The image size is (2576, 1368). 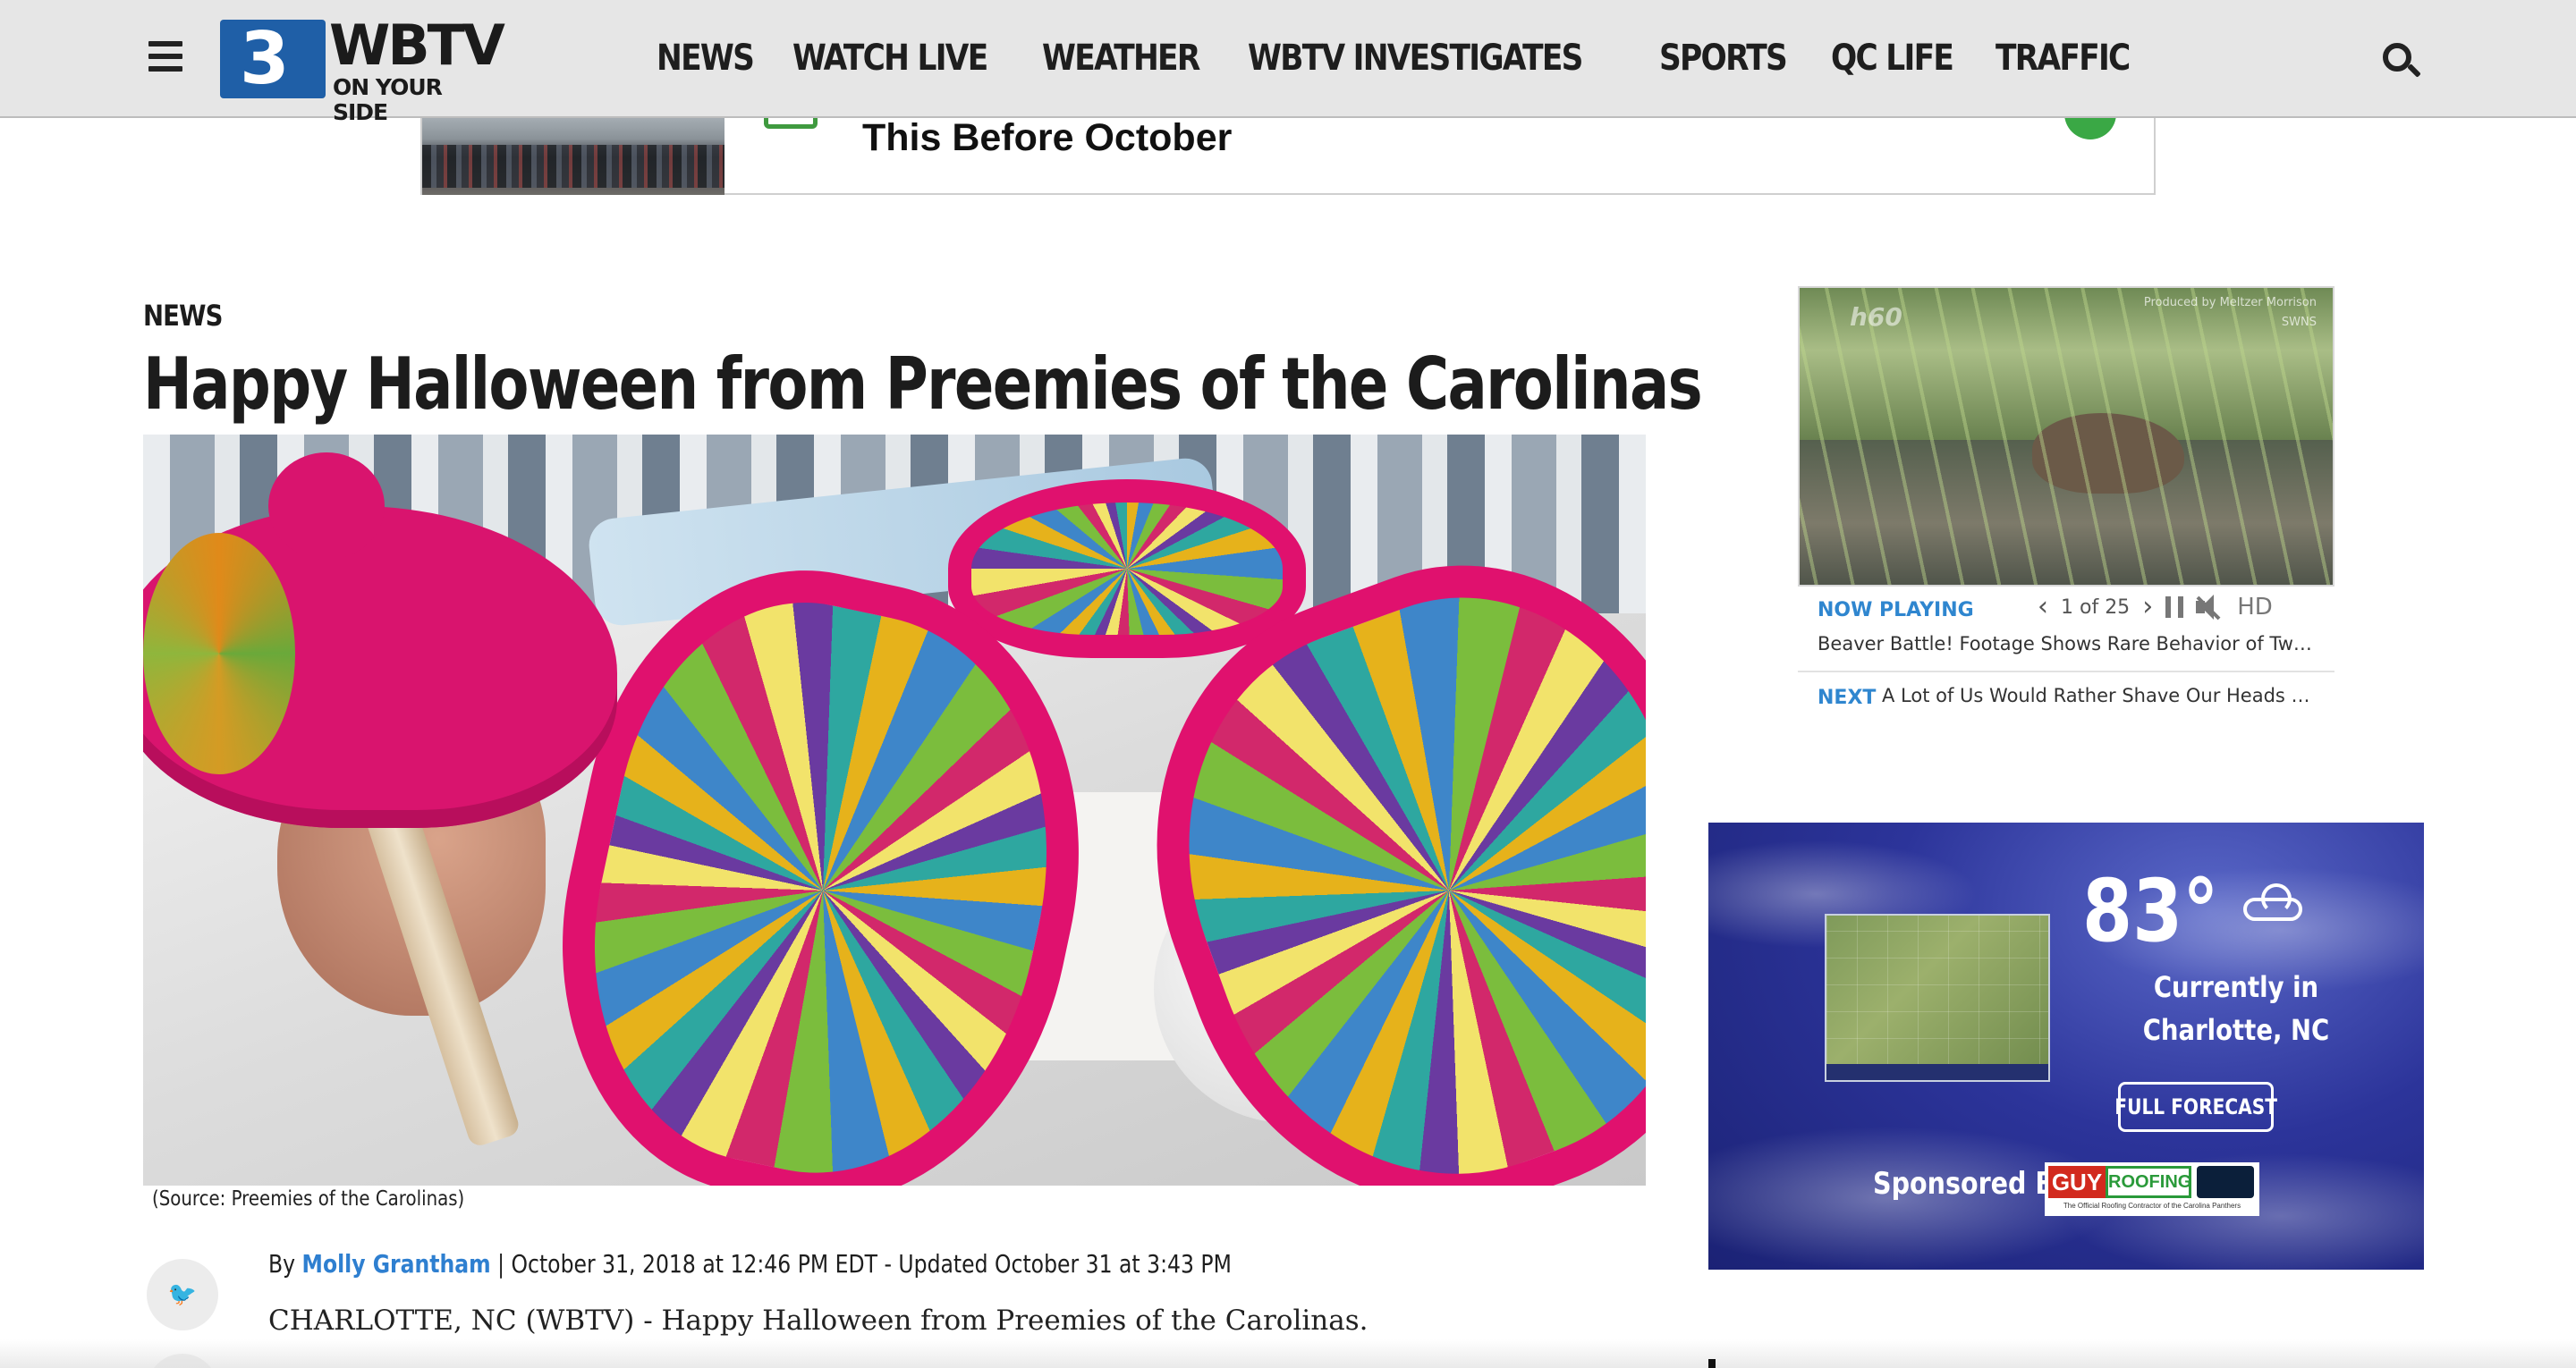 I want to click on ad-headline: This Before October, so click(x=1047, y=137).